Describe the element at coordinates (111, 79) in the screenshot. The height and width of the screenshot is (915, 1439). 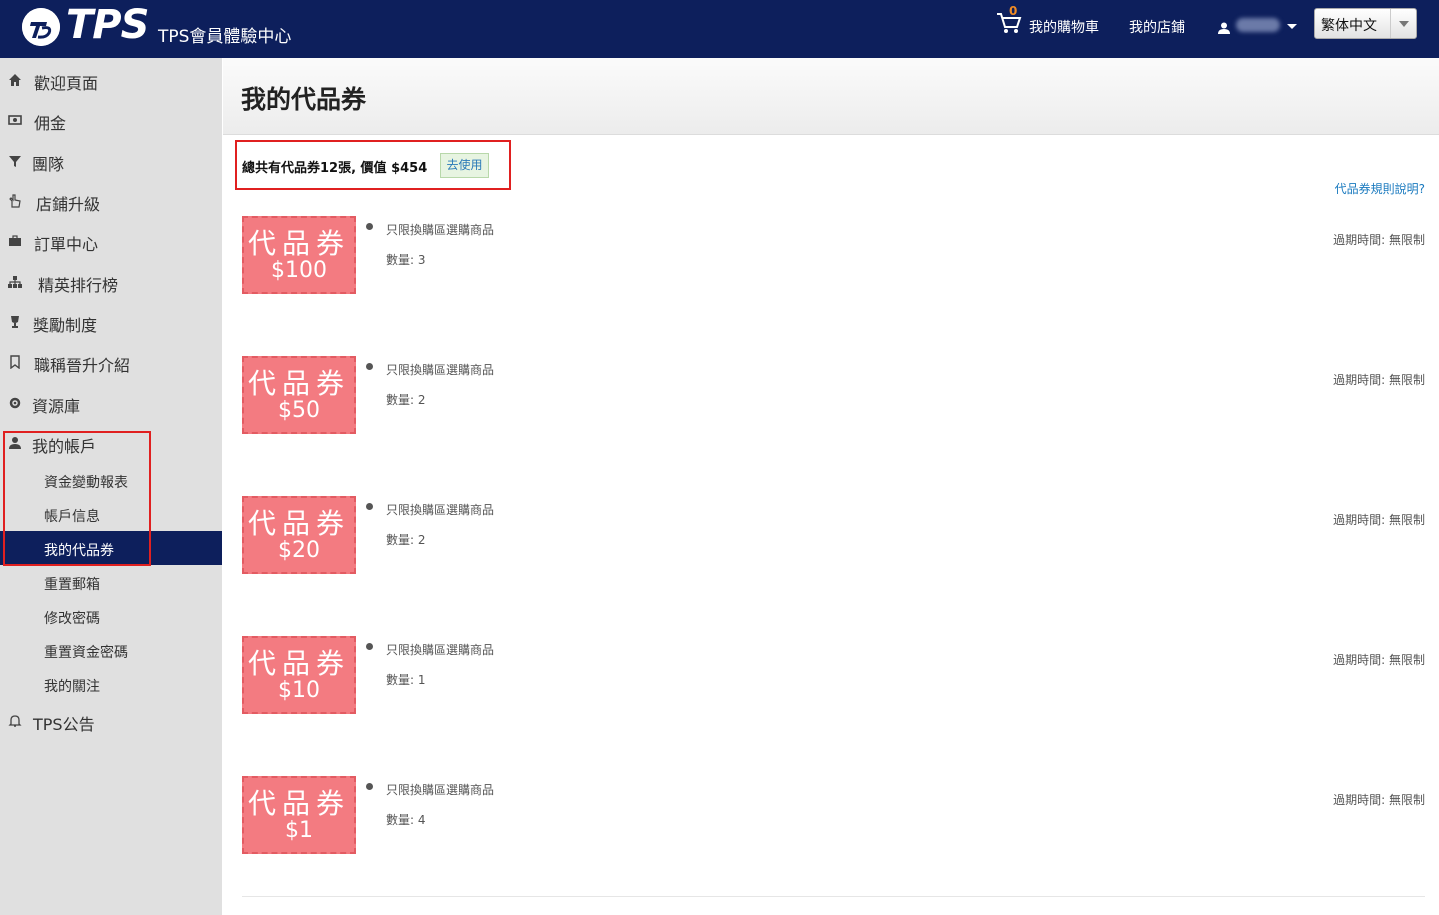
I see `sidebar-item-welcome: 歡迎頁面` at that location.